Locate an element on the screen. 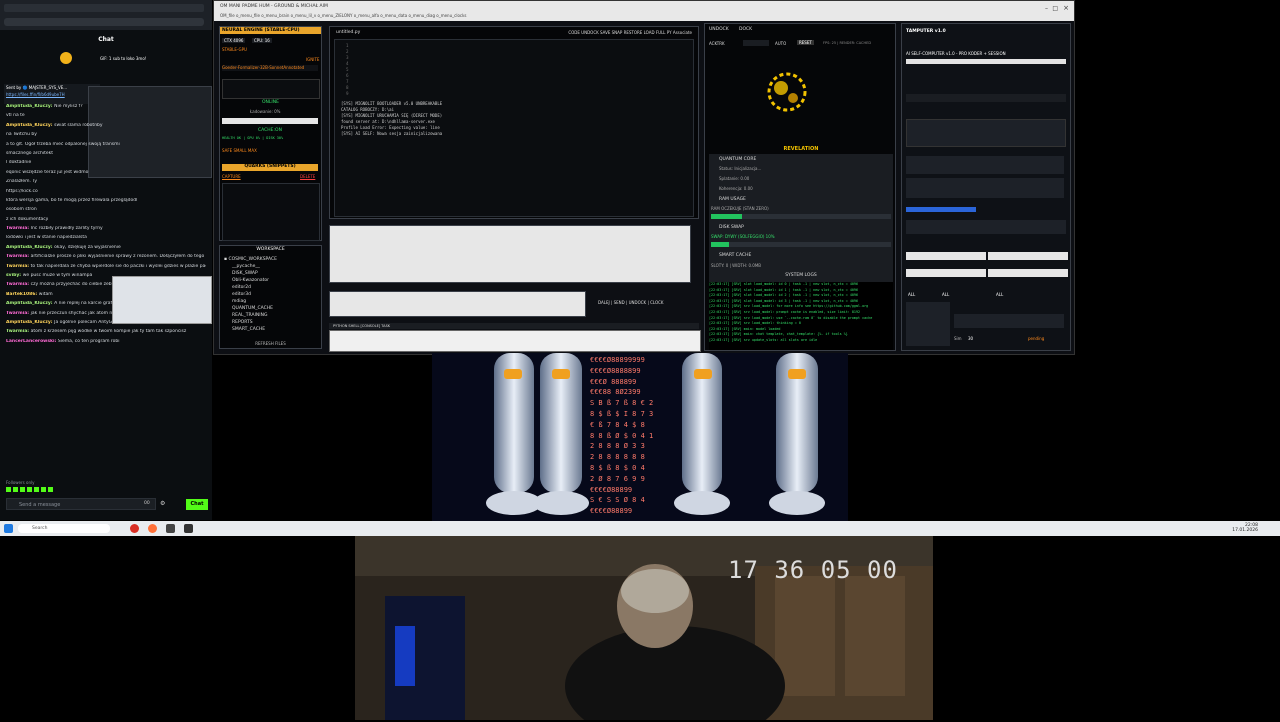 This screenshot has height=722, width=1280. firefox-icon is located at coordinates (152, 528).